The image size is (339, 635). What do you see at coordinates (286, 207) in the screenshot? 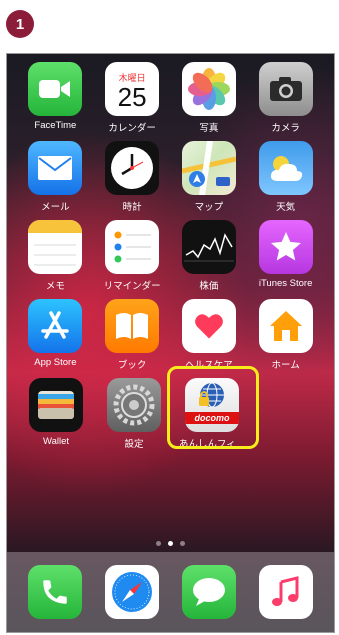
I see `app-label: 天気` at bounding box center [286, 207].